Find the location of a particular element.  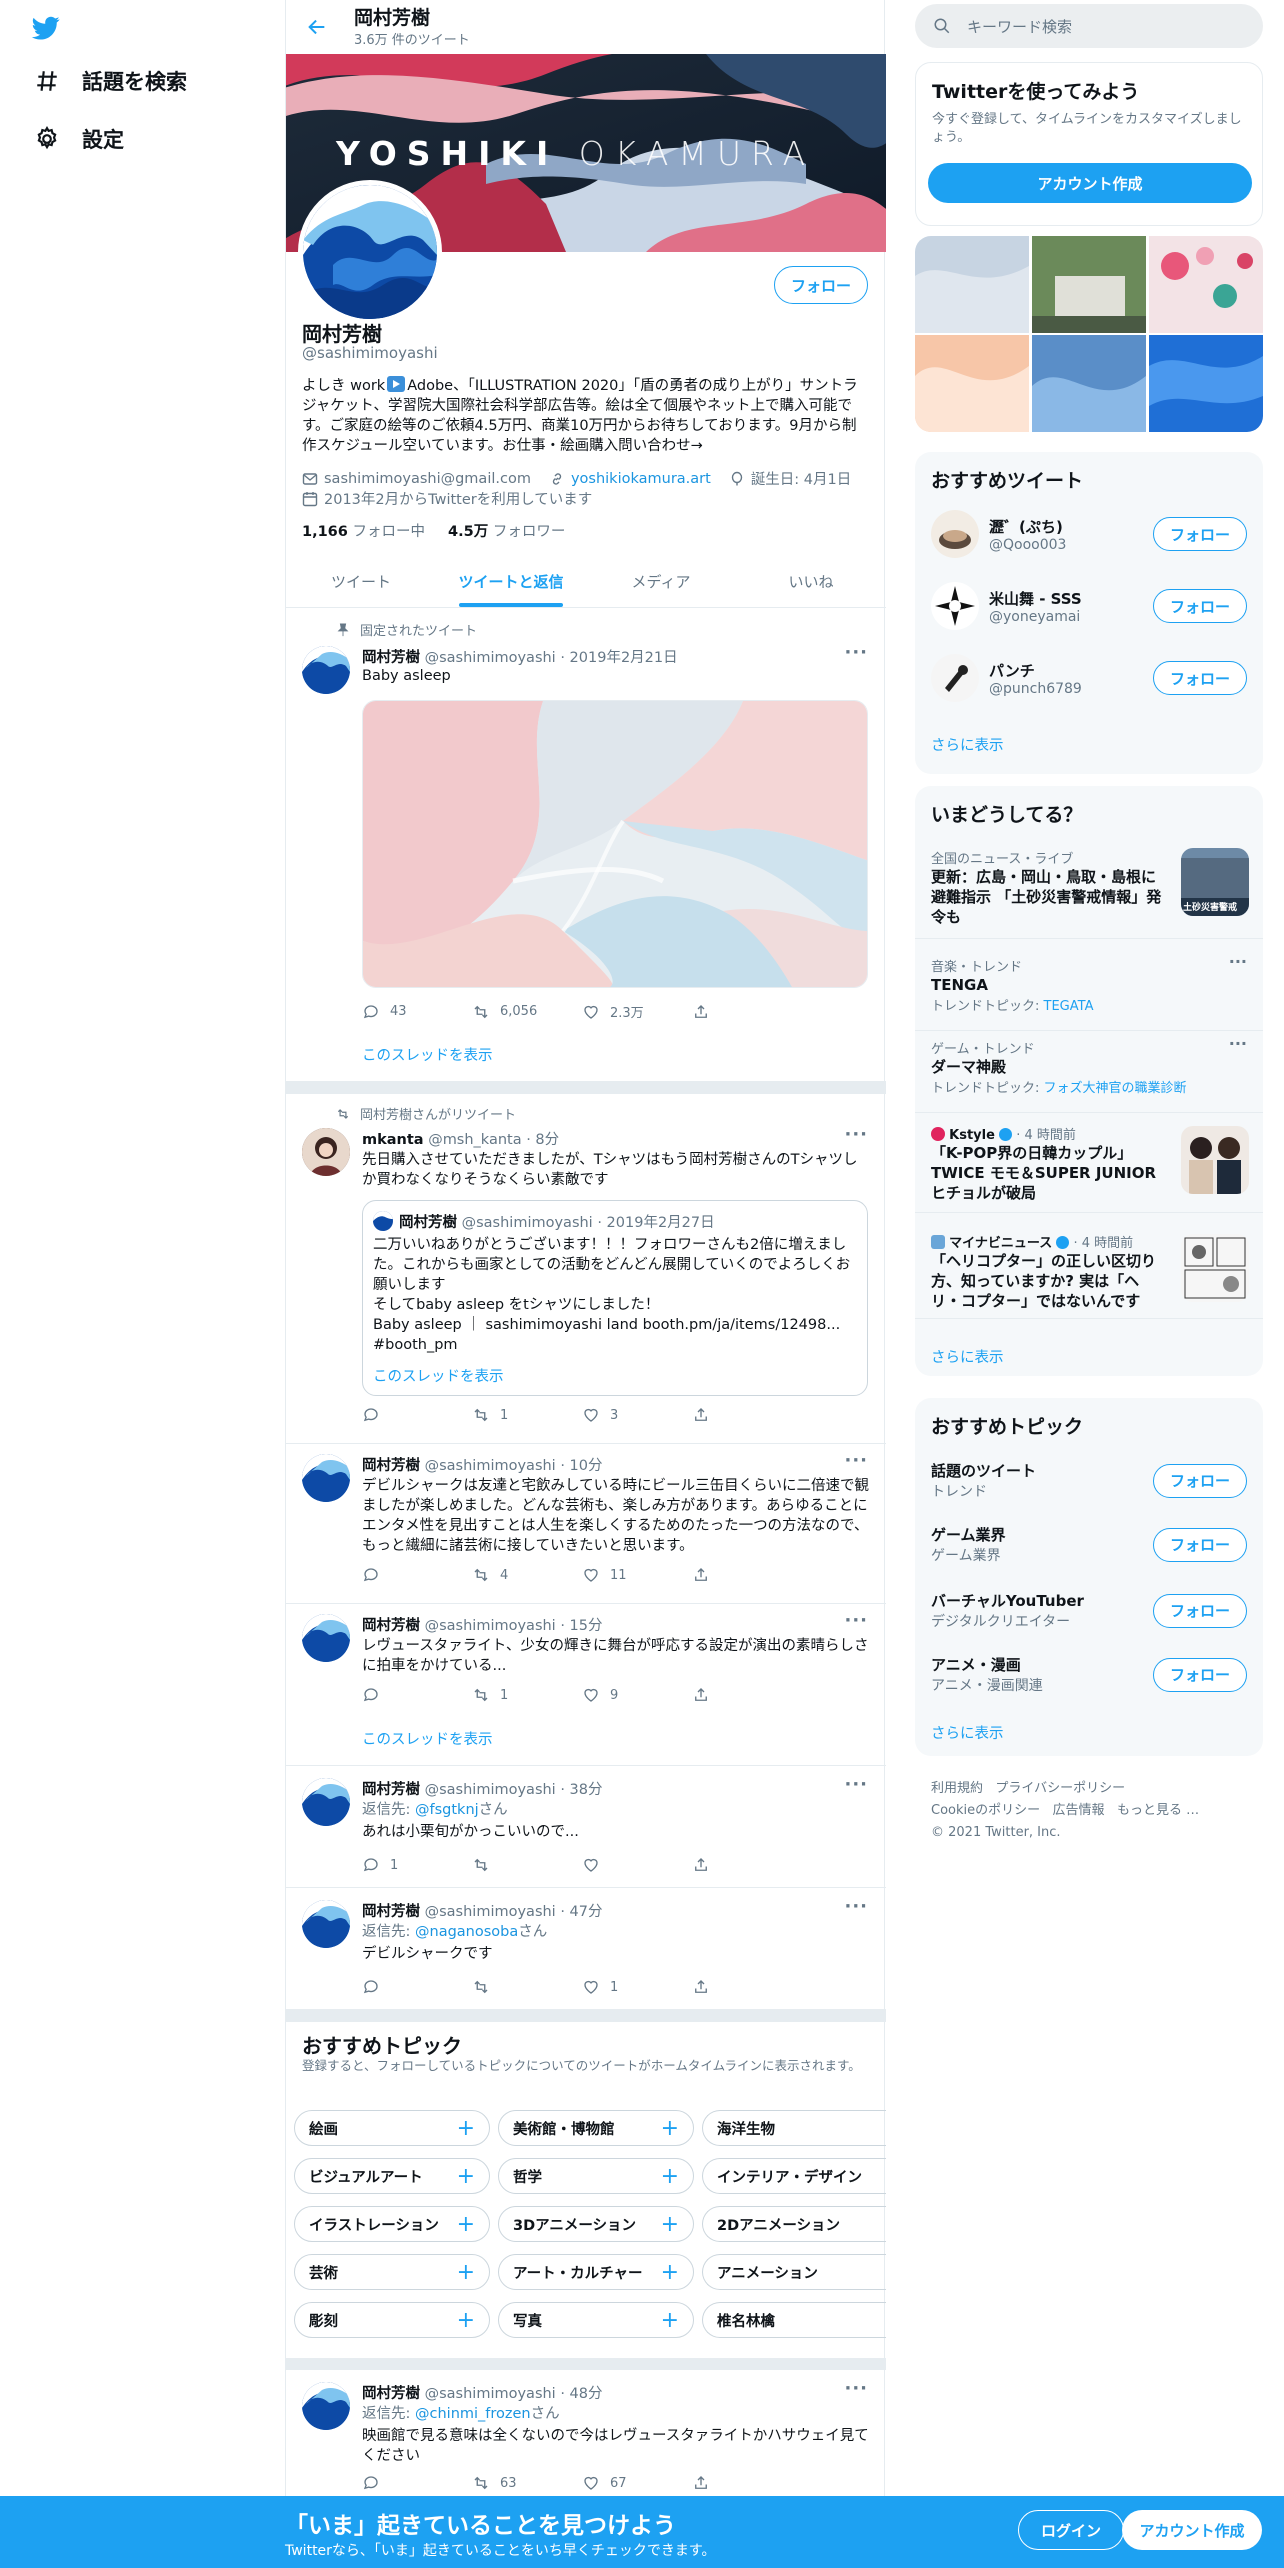

footer-terms: 利用規約 is located at coordinates (957, 1788).